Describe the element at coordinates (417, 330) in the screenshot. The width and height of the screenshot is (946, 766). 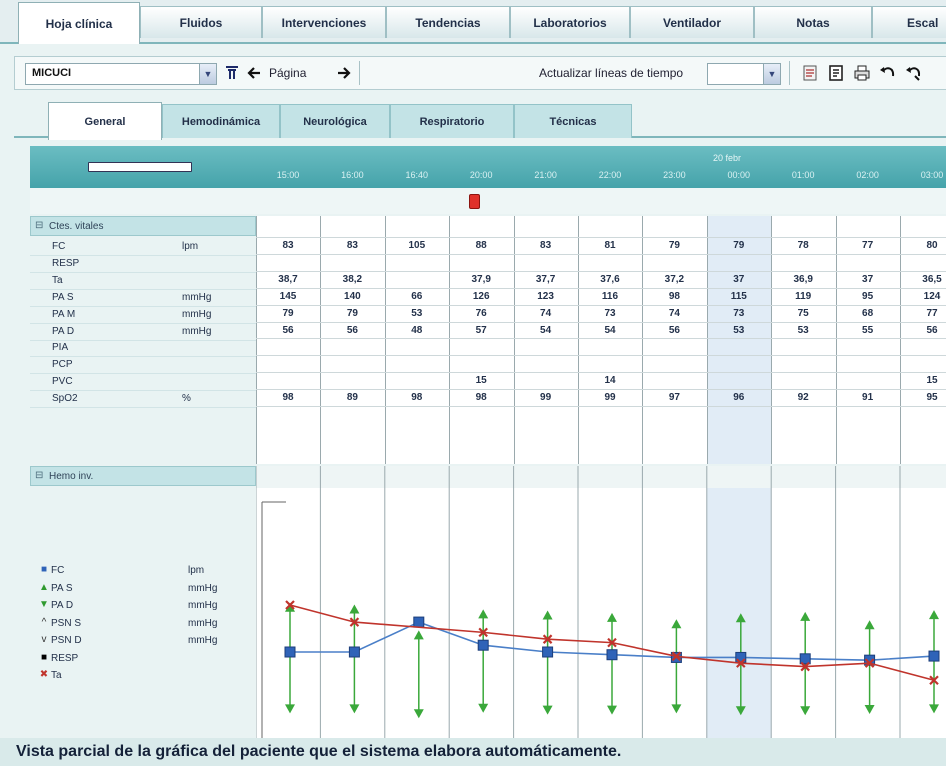
I see `vital-cell: 48` at that location.